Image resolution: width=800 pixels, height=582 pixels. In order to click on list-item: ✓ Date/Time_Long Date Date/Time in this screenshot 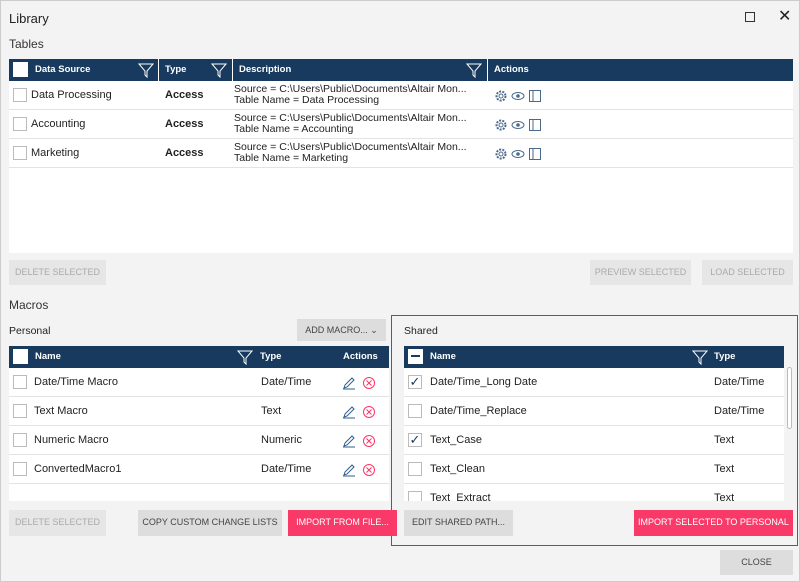, I will do `click(594, 382)`.